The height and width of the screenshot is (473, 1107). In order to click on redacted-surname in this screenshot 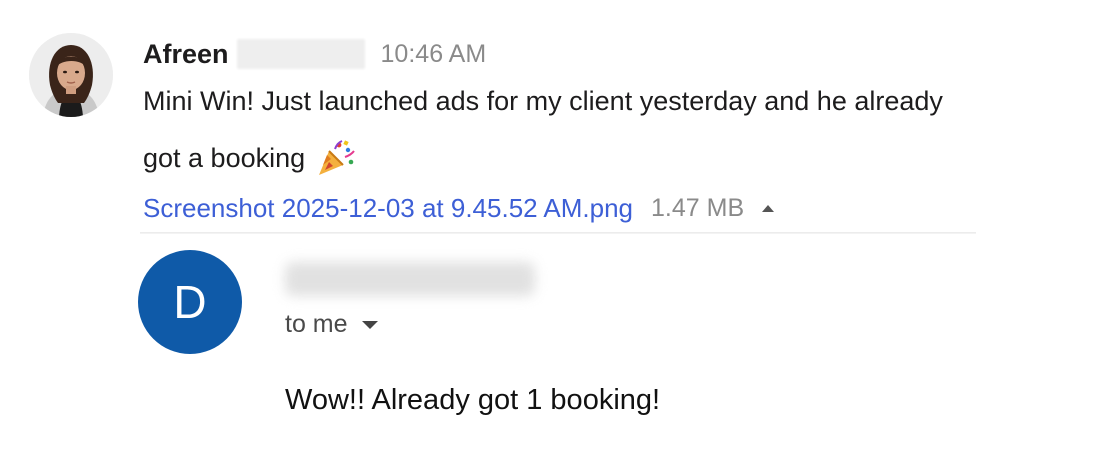, I will do `click(300, 54)`.